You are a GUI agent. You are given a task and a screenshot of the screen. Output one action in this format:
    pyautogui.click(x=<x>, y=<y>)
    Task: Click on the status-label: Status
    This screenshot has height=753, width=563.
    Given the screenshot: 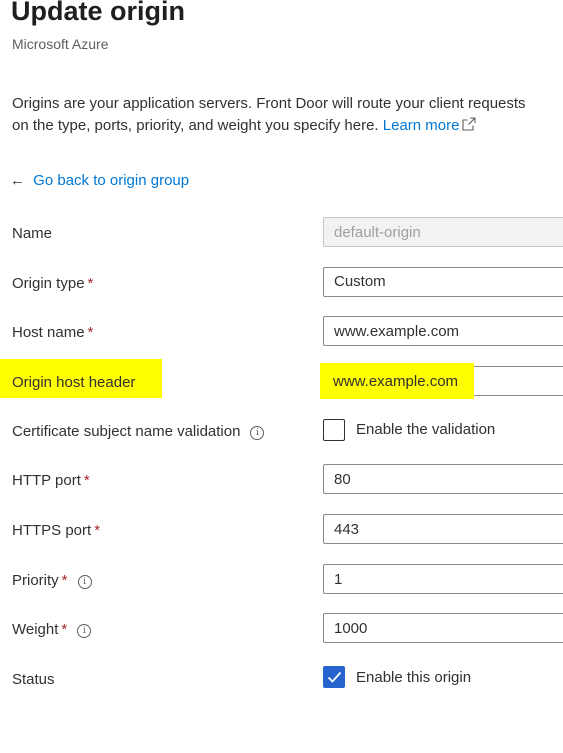 What is the action you would take?
    pyautogui.click(x=33, y=679)
    